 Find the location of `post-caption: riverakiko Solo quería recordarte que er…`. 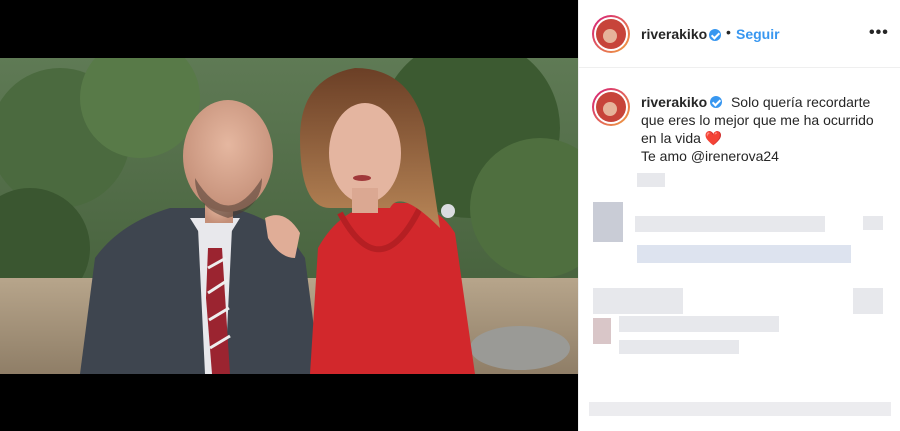

post-caption: riverakiko Solo quería recordarte que er… is located at coordinates (766, 129).